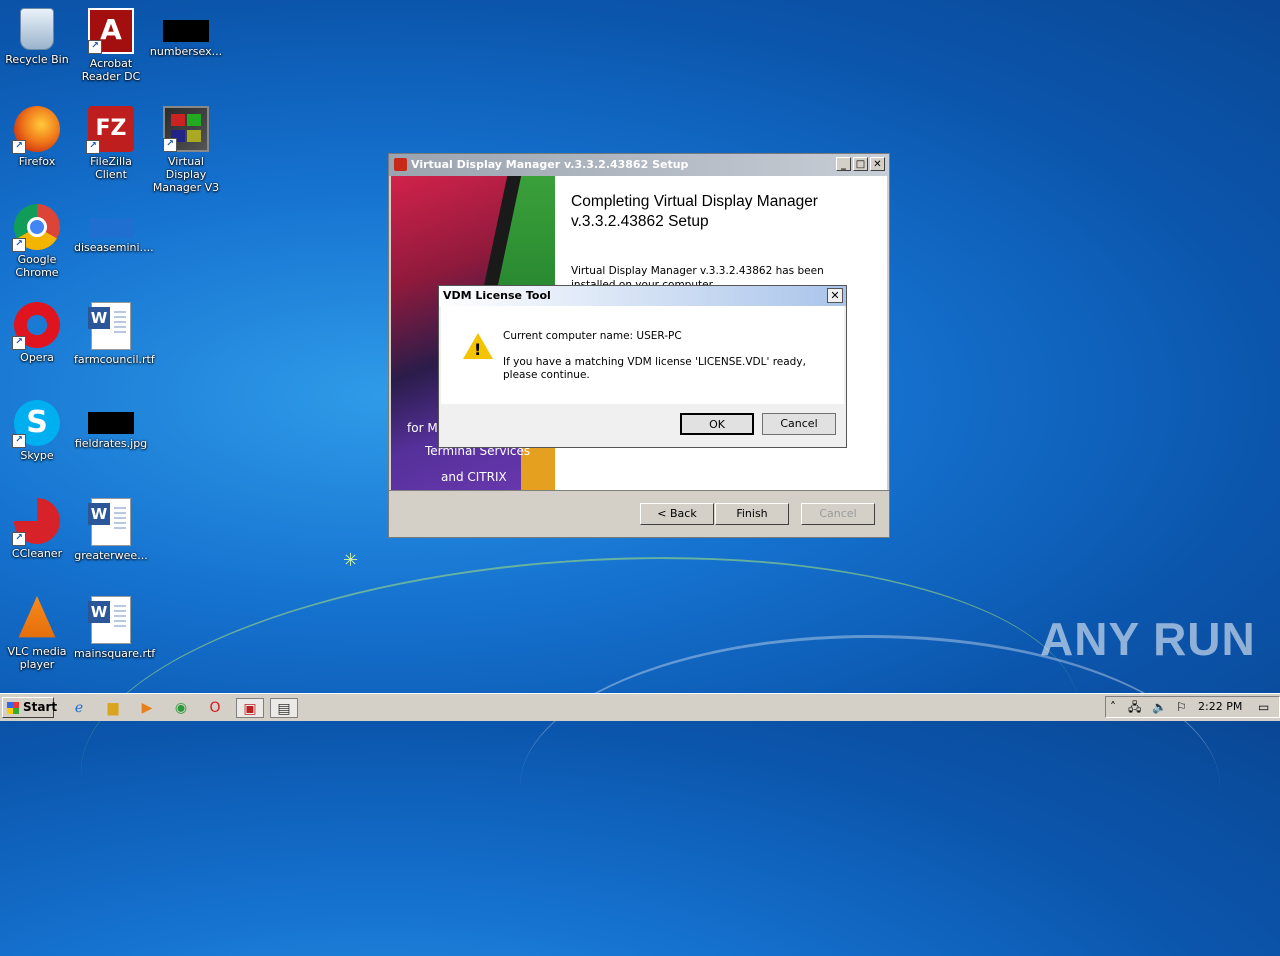 The height and width of the screenshot is (956, 1280). I want to click on desktop-icon-chrome: ↗ Google Chrome, so click(37, 238).